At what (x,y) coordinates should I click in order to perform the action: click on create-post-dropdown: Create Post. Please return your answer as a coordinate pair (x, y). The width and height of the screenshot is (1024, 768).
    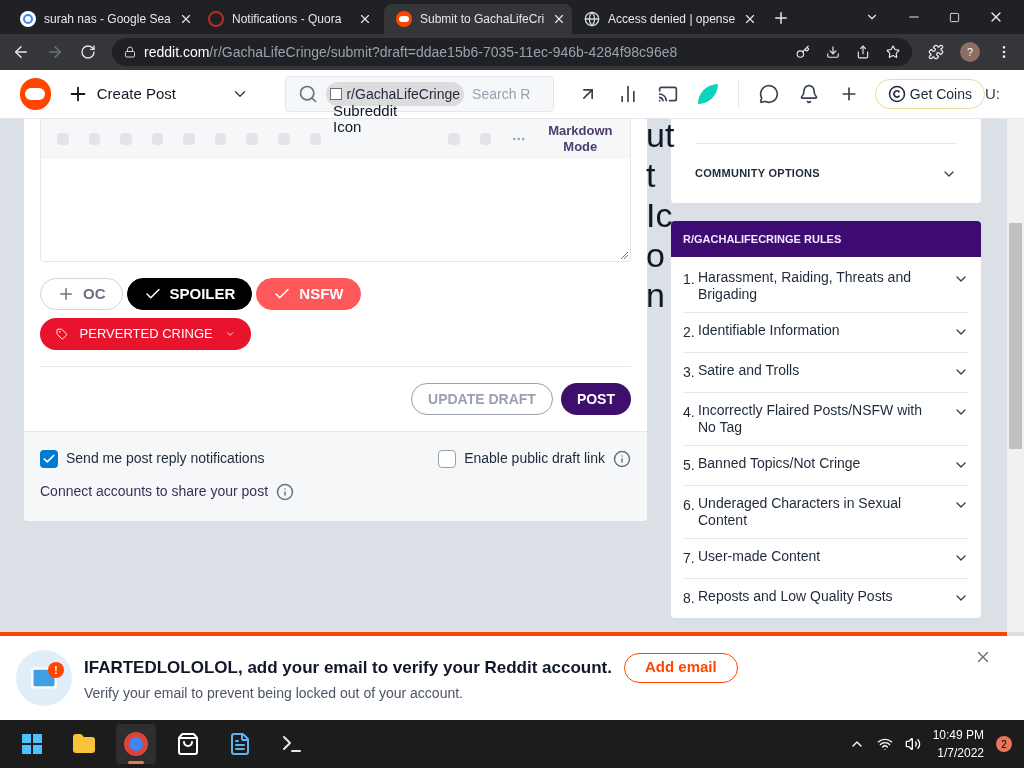
    Looking at the image, I should click on (158, 94).